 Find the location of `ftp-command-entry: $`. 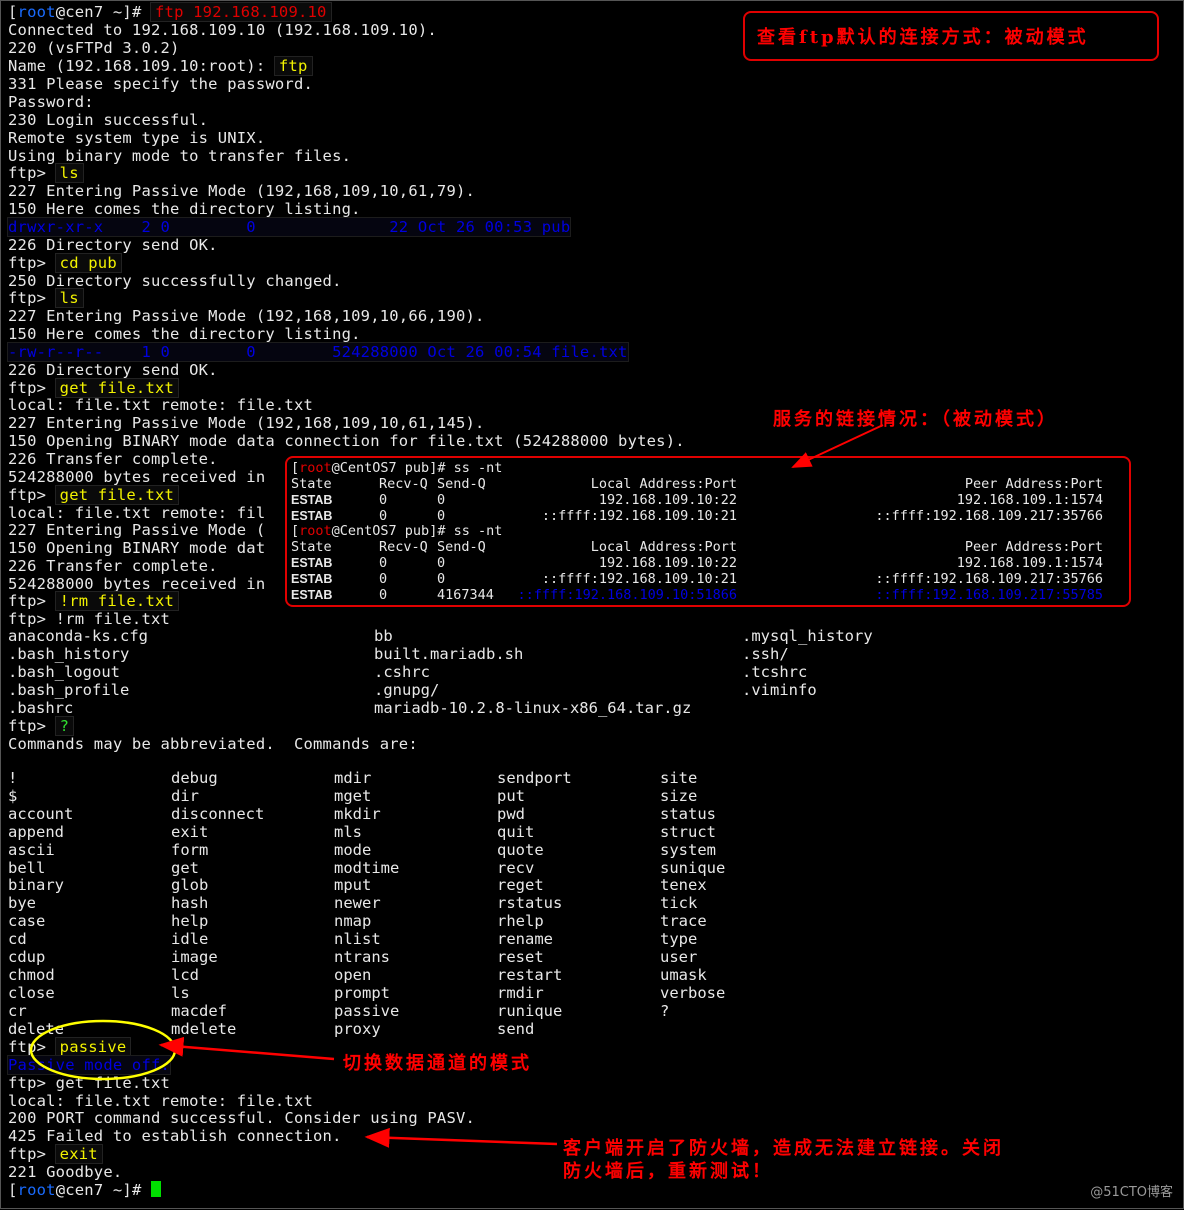

ftp-command-entry: $ is located at coordinates (13, 795).